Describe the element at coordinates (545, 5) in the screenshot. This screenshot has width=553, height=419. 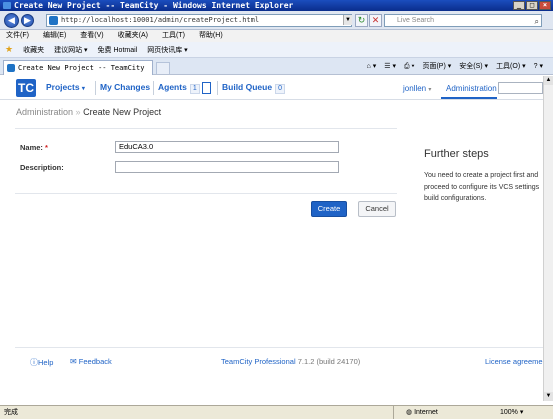
I see `close-button: ×` at that location.